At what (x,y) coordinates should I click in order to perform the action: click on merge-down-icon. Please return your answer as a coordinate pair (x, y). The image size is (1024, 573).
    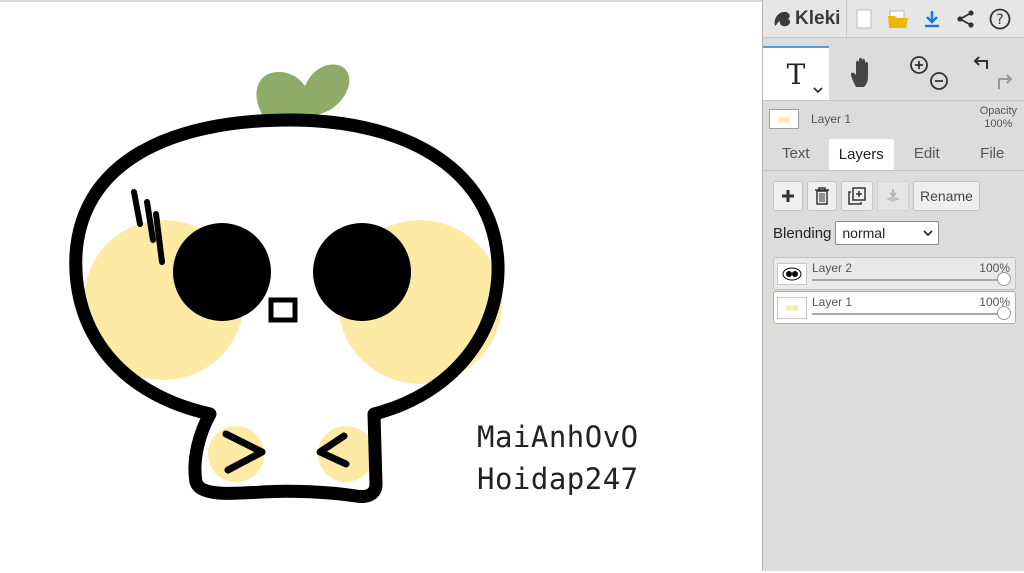
    Looking at the image, I should click on (893, 196).